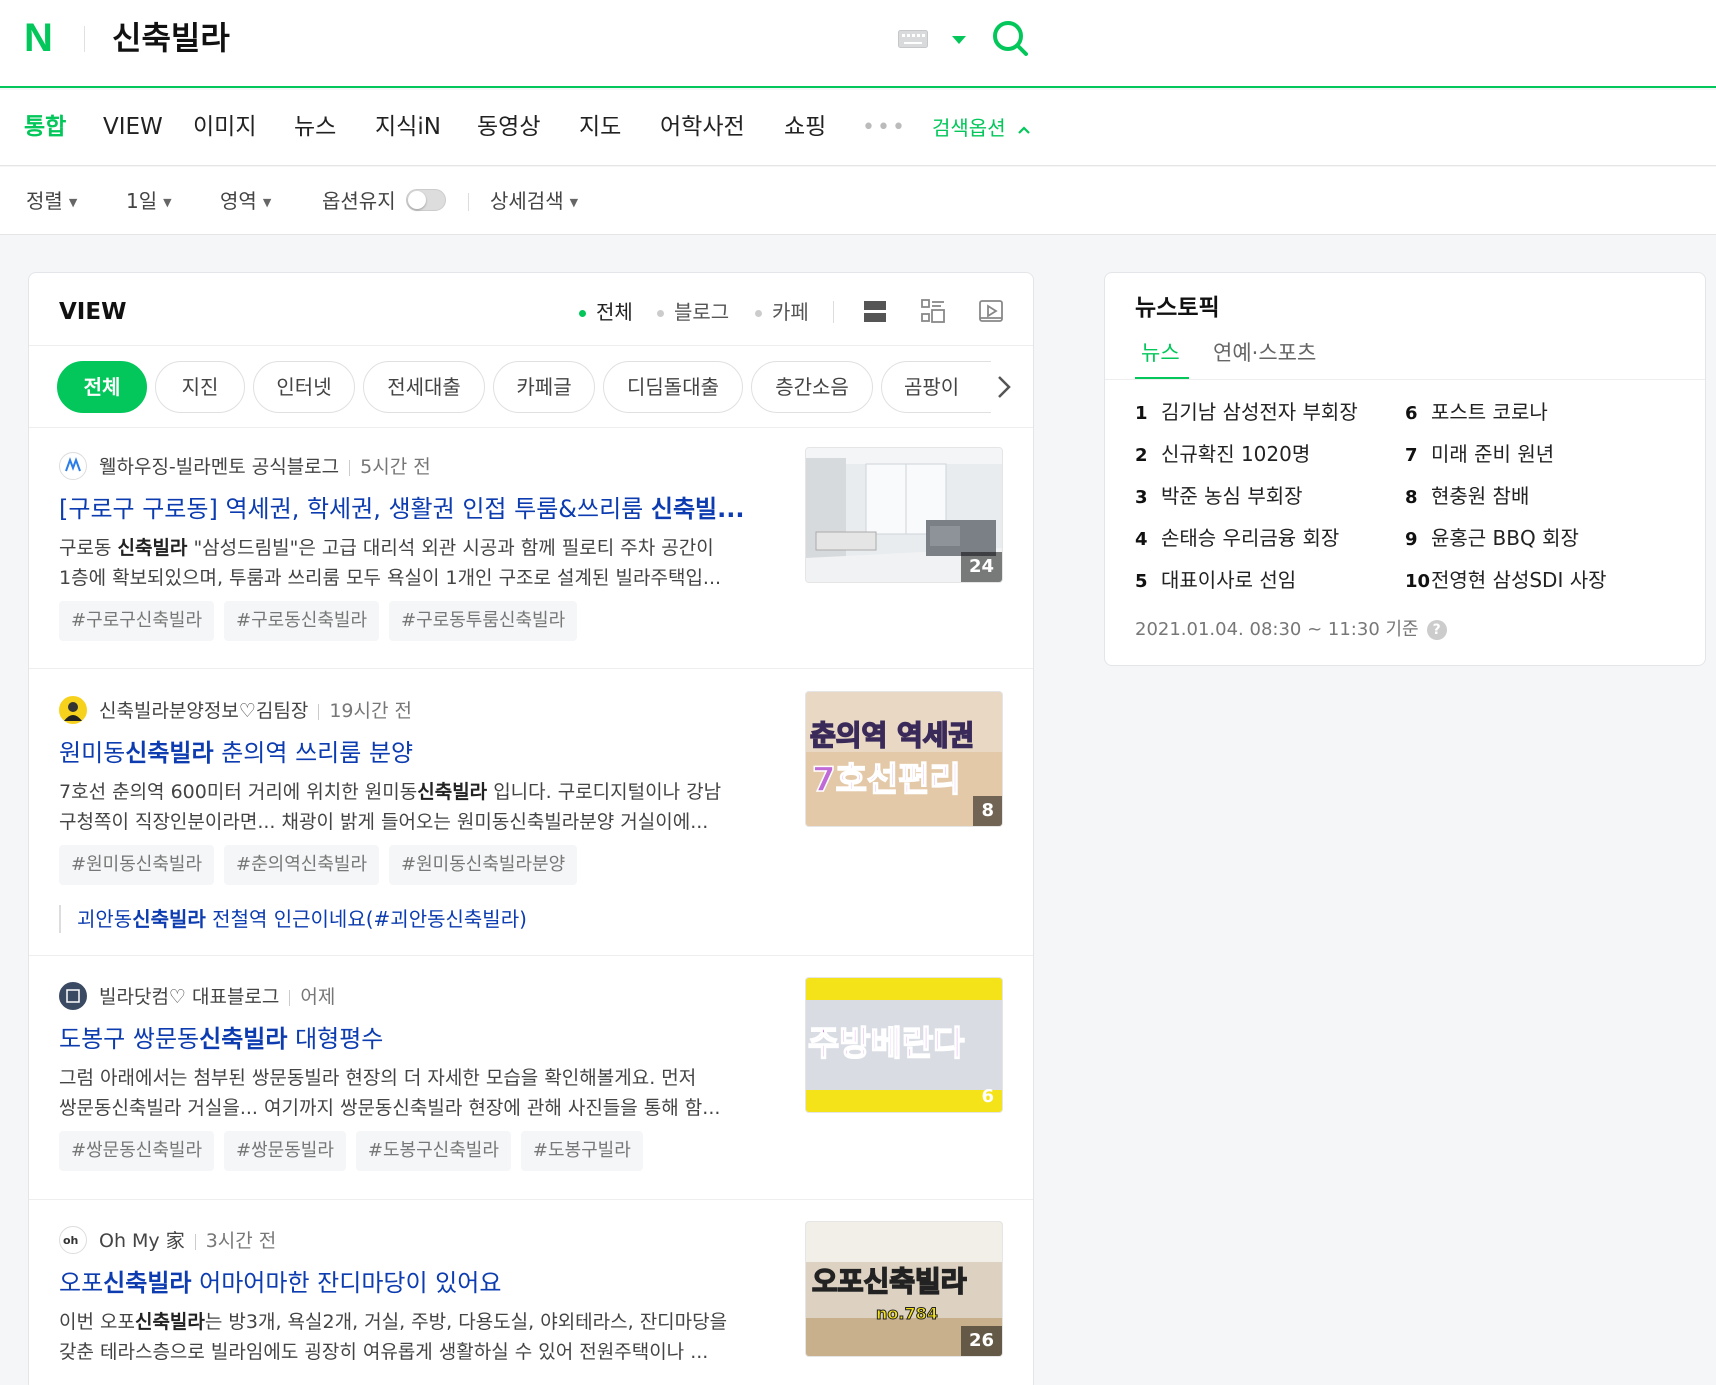 The image size is (1716, 1385). Describe the element at coordinates (904, 1289) in the screenshot. I see `post-thumbnail: 오포신축빌라 no.784 26` at that location.